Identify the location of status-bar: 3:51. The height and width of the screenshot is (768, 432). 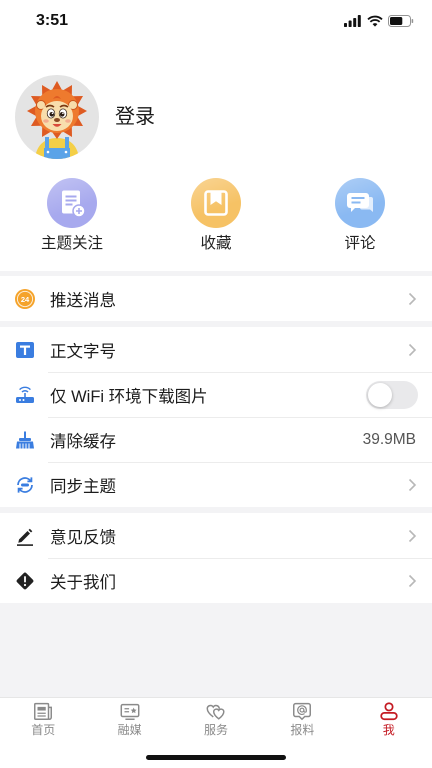
(216, 22).